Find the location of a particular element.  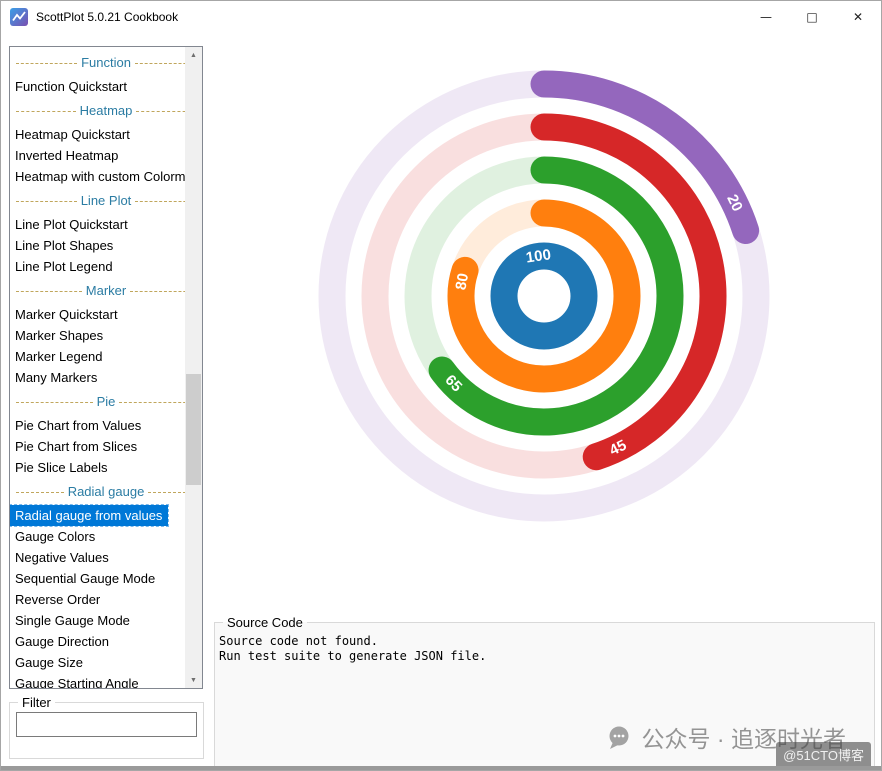

list-item: Line Plot Shapes is located at coordinates (106, 245).